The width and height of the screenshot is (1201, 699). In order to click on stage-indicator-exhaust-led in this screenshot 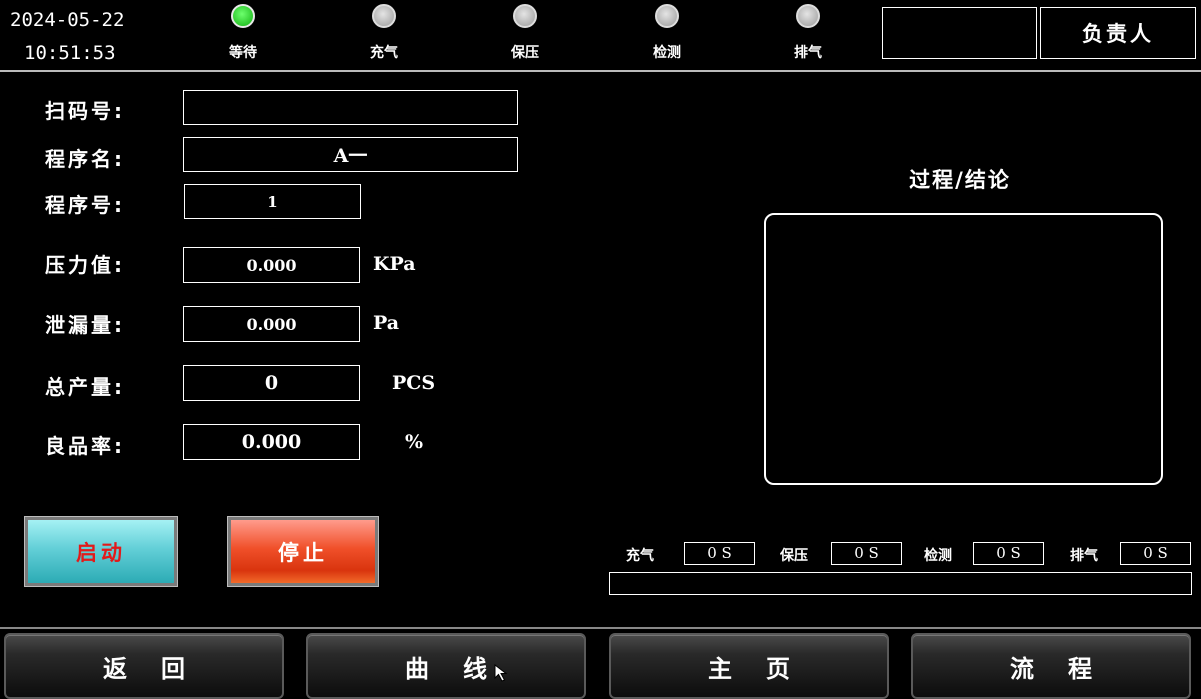, I will do `click(808, 16)`.